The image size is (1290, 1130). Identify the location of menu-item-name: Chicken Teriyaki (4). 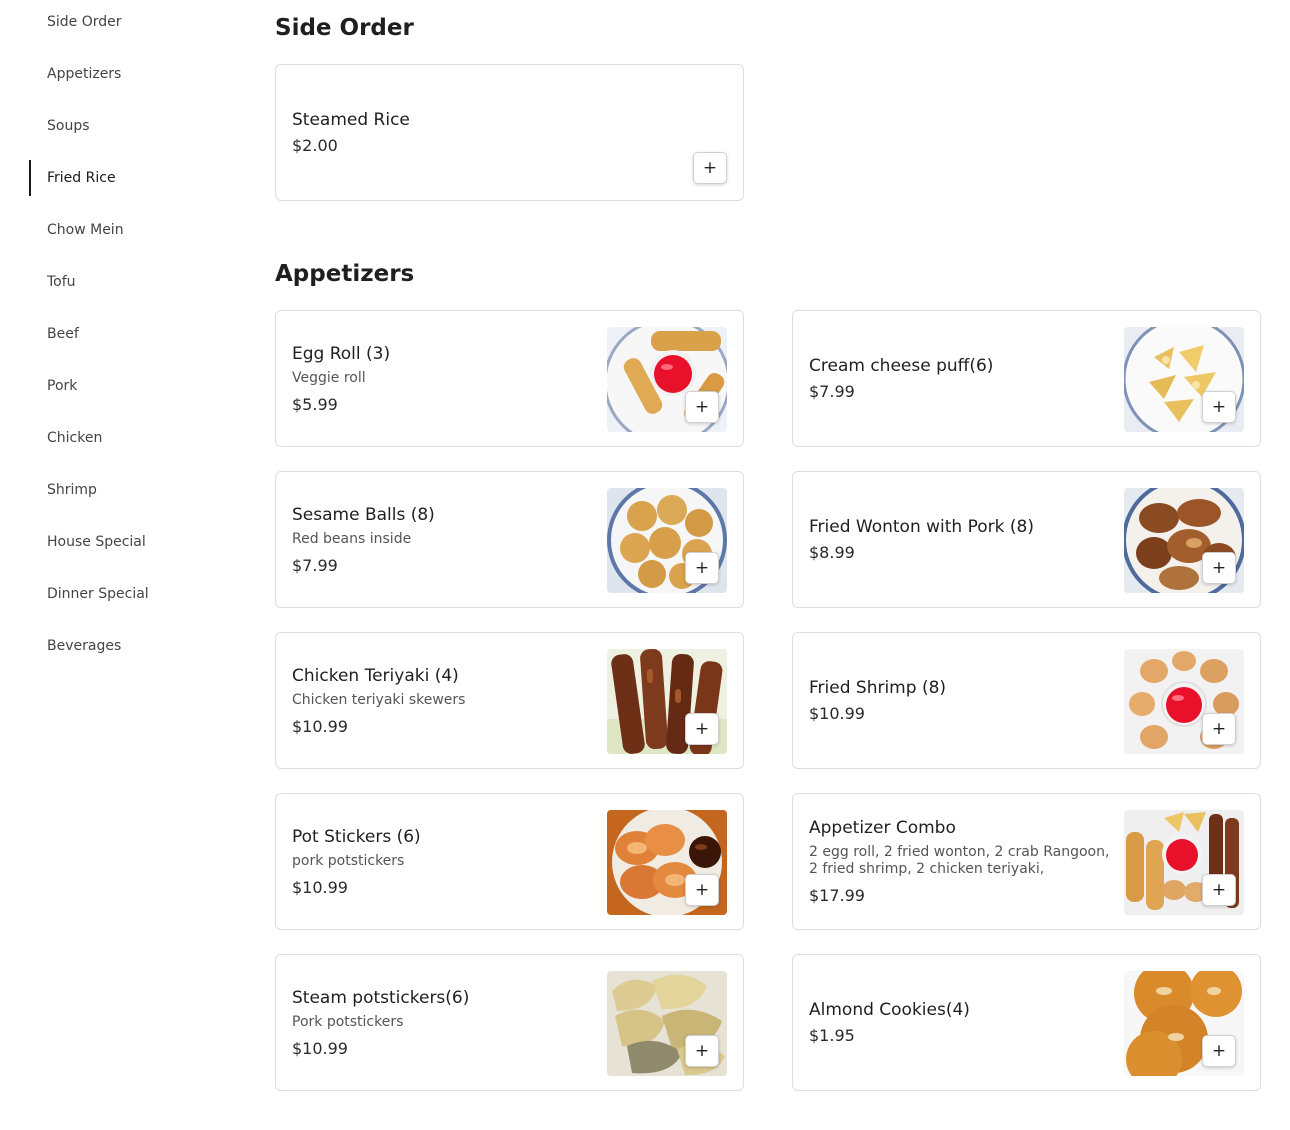
(375, 675).